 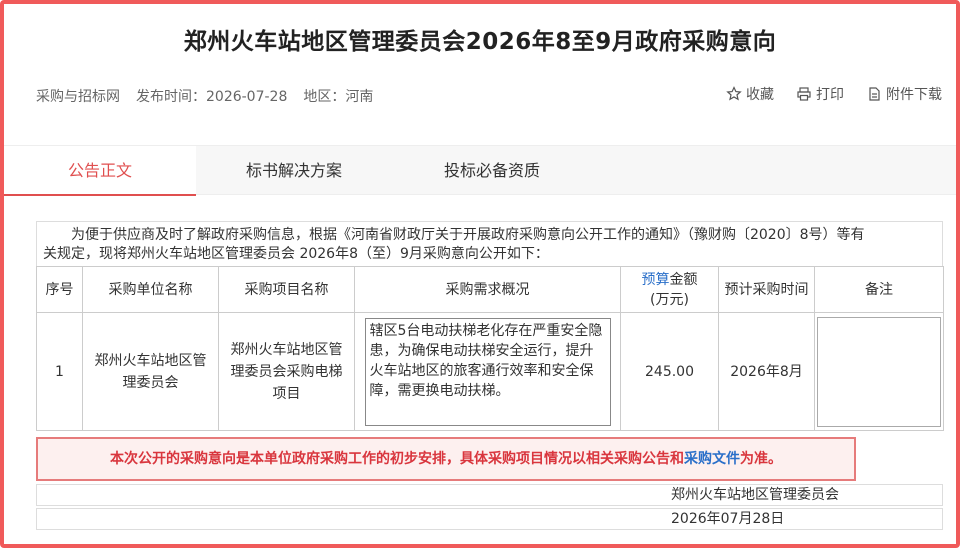 I want to click on procurement-docs-link: 采购文件, so click(x=712, y=459).